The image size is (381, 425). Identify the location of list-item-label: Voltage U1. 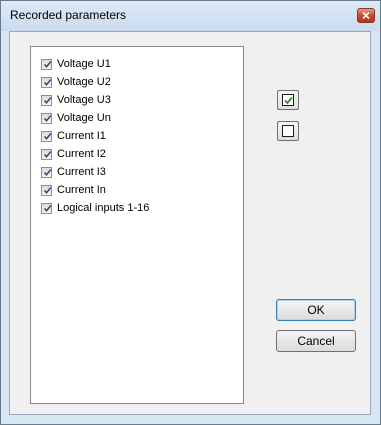
(84, 64).